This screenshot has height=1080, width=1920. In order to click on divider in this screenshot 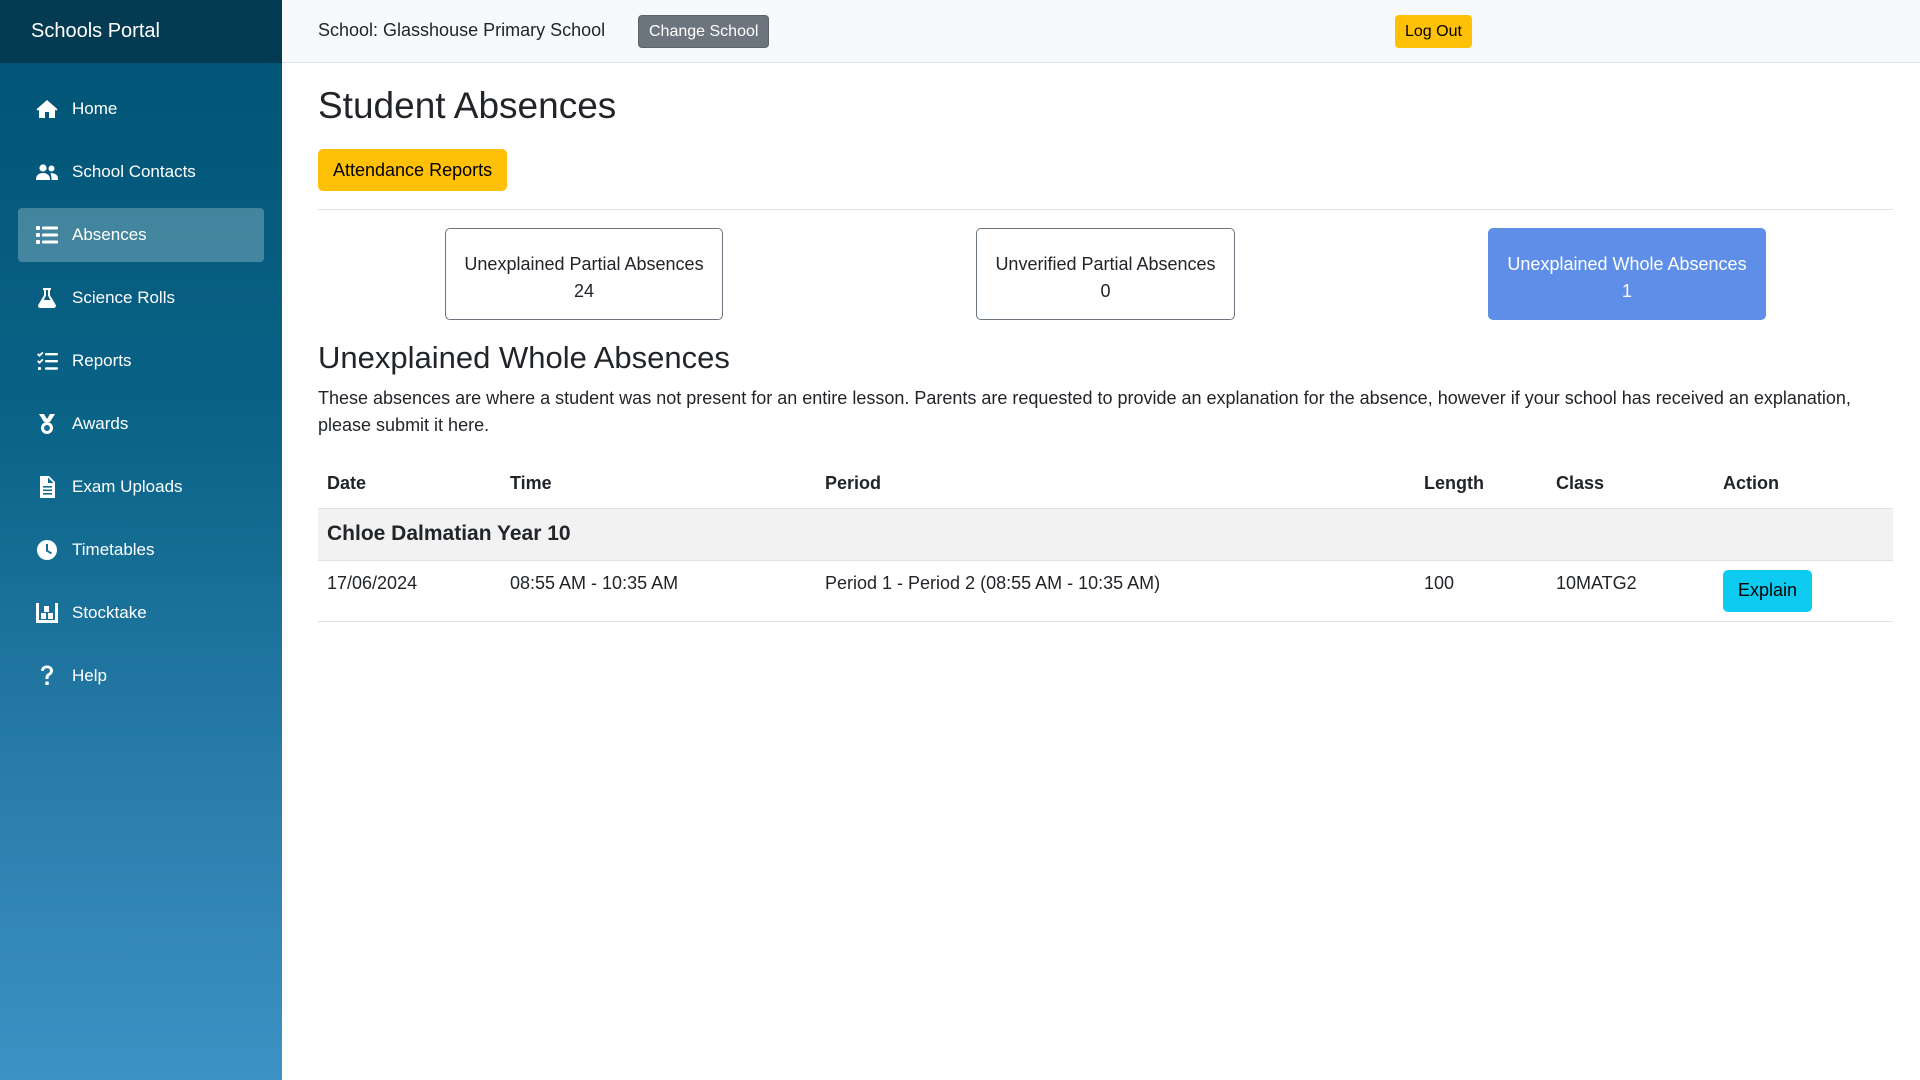, I will do `click(1105, 209)`.